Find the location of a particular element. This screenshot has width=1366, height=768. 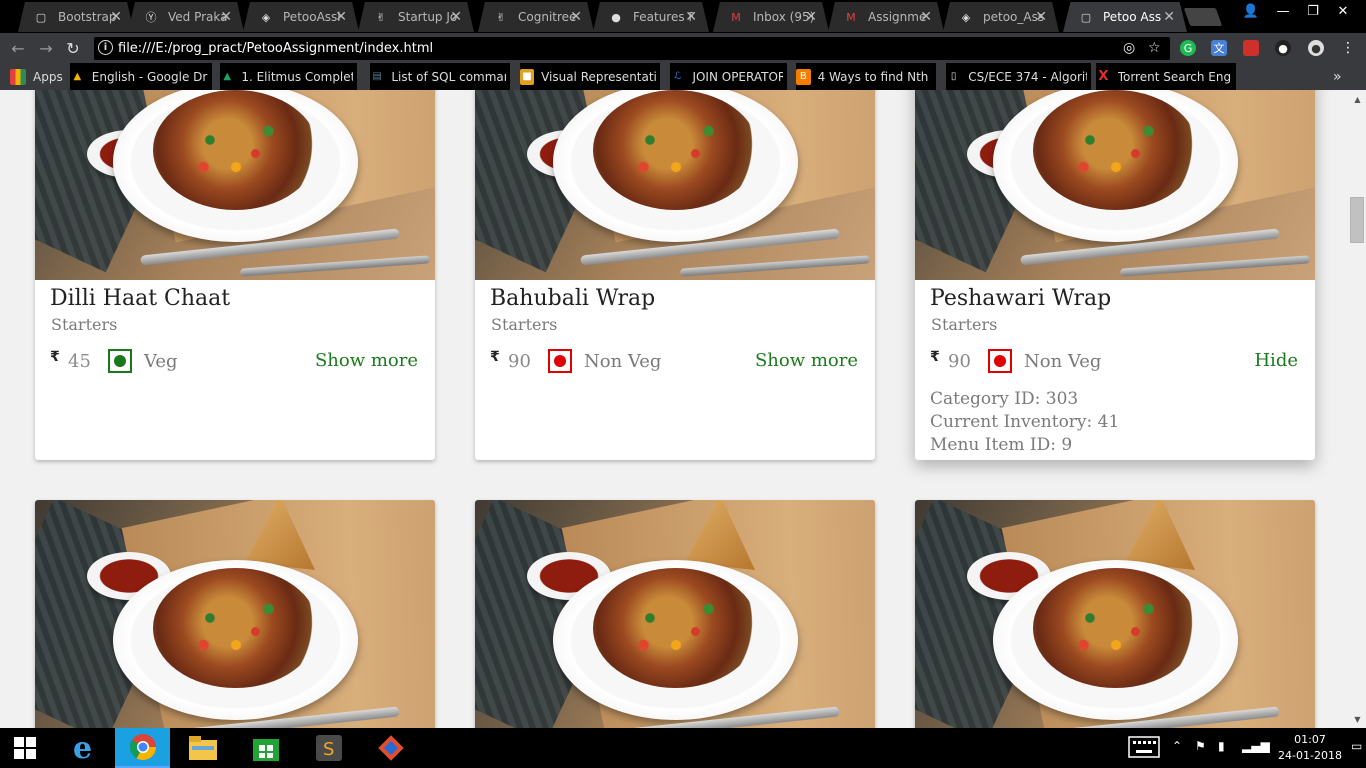

new-tab-button is located at coordinates (1203, 17).